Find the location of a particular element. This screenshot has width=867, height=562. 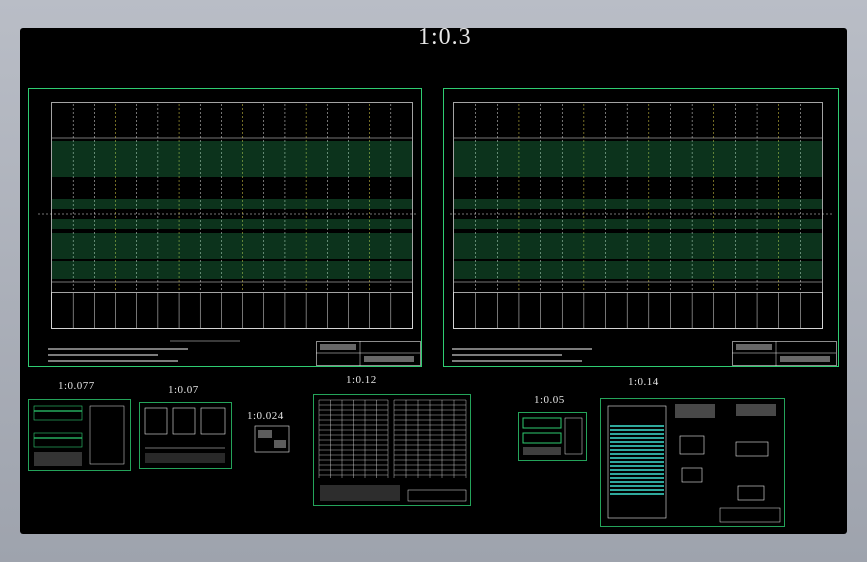

table-sheet is located at coordinates (392, 450).